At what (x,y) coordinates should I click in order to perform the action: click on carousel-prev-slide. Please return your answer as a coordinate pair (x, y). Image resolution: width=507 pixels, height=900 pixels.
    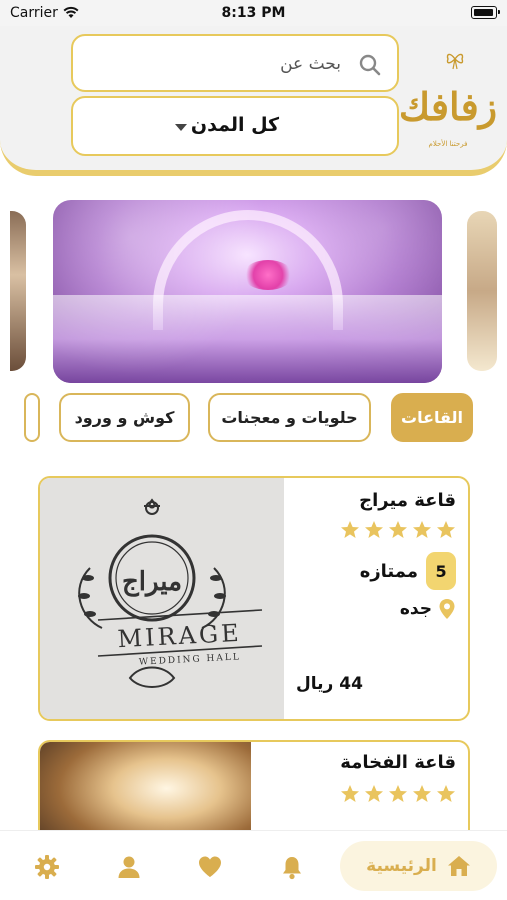
    Looking at the image, I should click on (18, 291).